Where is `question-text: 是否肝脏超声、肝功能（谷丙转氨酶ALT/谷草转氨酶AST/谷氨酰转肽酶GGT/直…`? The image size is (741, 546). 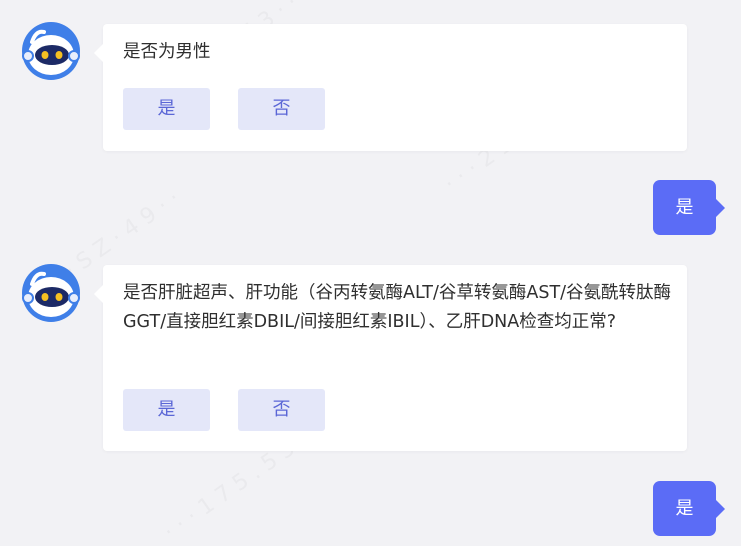 question-text: 是否肝脏超声、肝功能（谷丙转氨酶ALT/谷草转氨酶AST/谷氨酰转肽酶GGT/直… is located at coordinates (397, 307).